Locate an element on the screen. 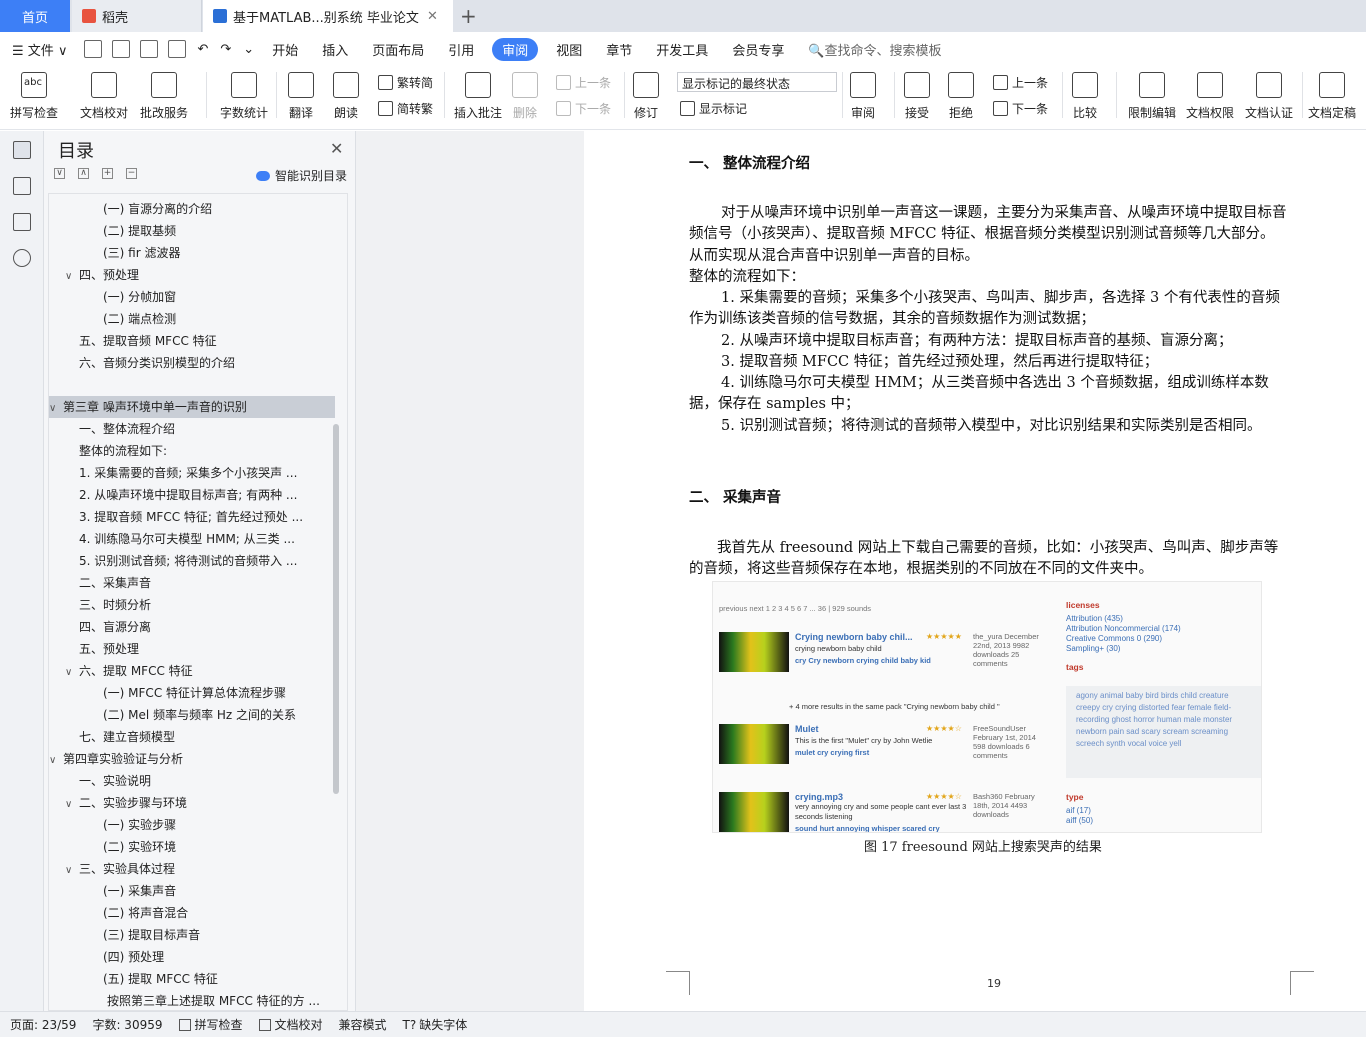 Image resolution: width=1366 pixels, height=1037 pixels. doc-proof-toggle: 文档校对 is located at coordinates (290, 1024).